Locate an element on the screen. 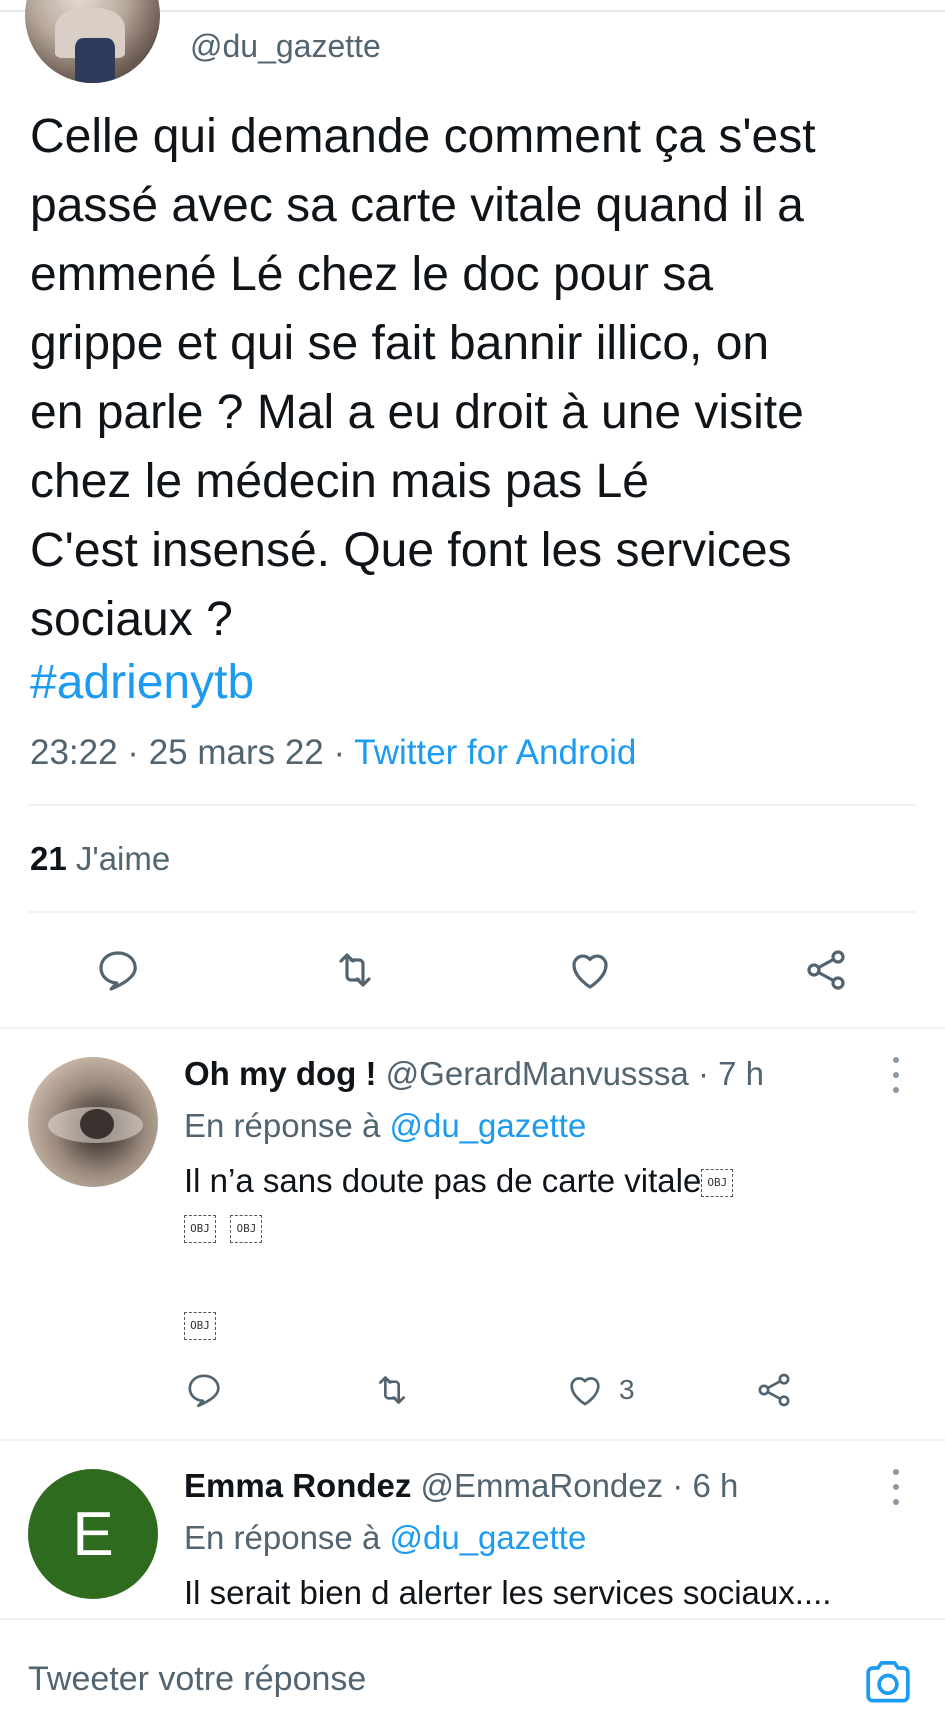  camera-icon is located at coordinates (888, 1682).